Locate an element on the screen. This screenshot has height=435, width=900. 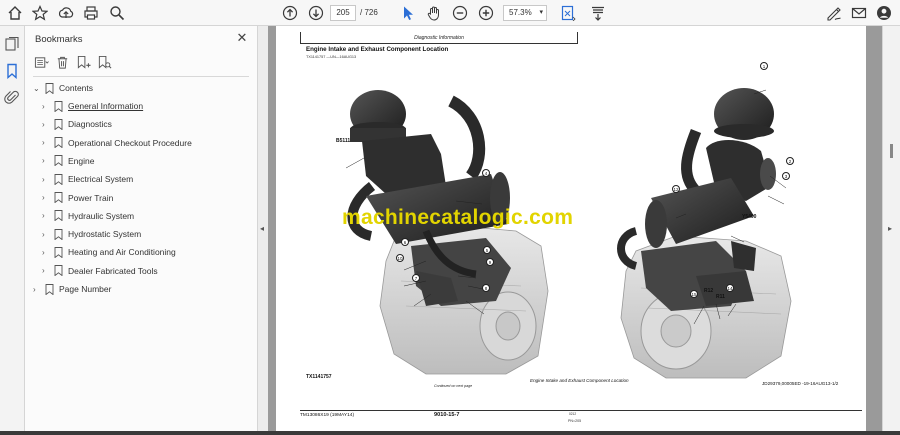
bookmark-label: General Information is located at coordinates (106, 106).